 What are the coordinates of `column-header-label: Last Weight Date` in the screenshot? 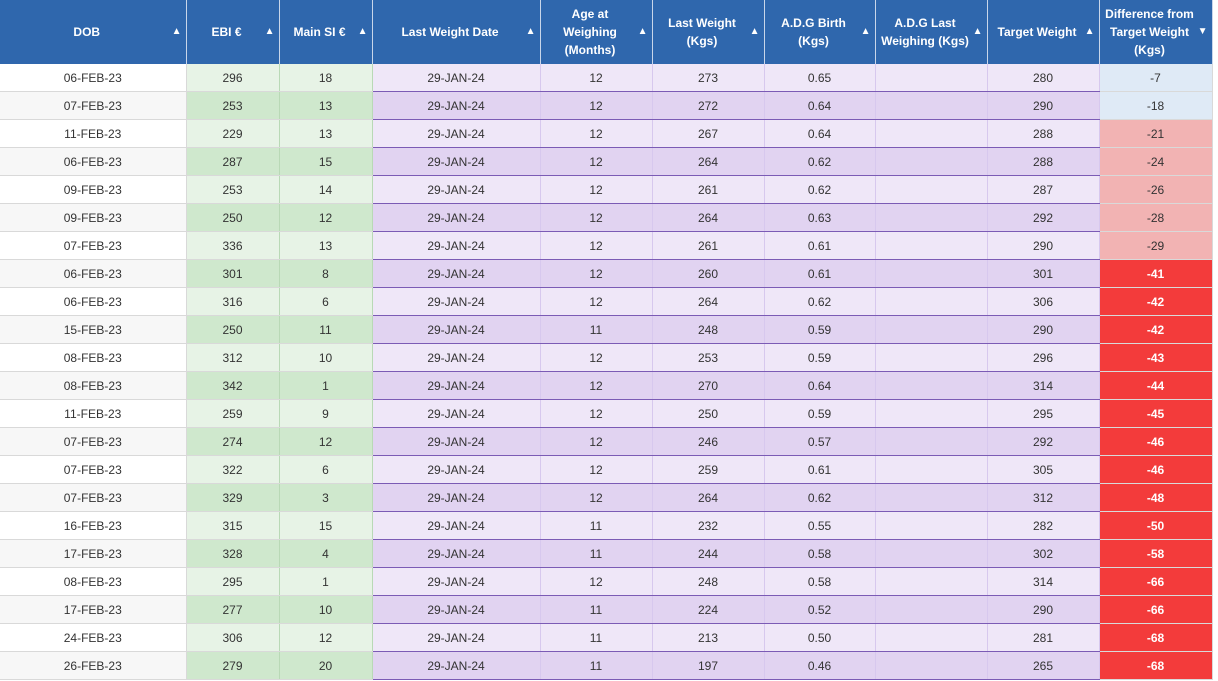 It's located at (450, 32).